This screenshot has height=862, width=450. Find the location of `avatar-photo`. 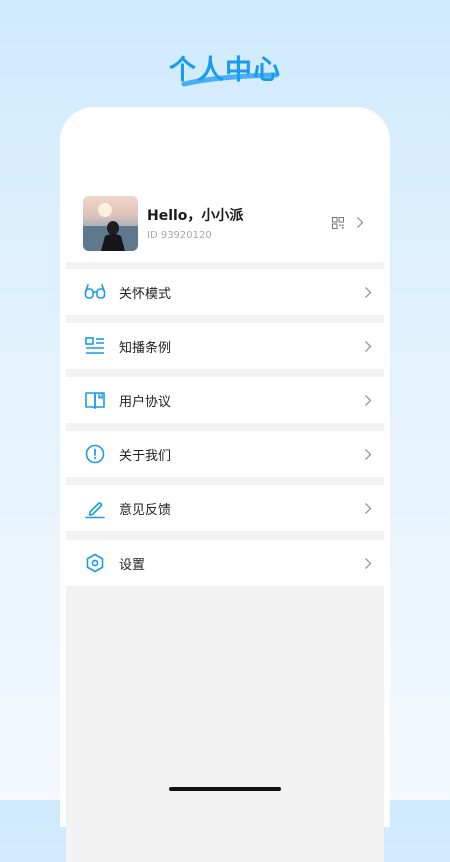

avatar-photo is located at coordinates (110, 227).